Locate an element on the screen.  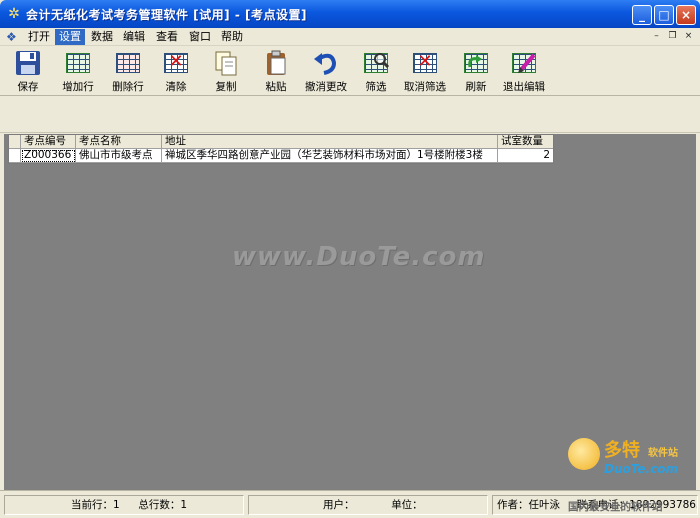
cancel-filter-label: 取消筛选 is located at coordinates (425, 87).